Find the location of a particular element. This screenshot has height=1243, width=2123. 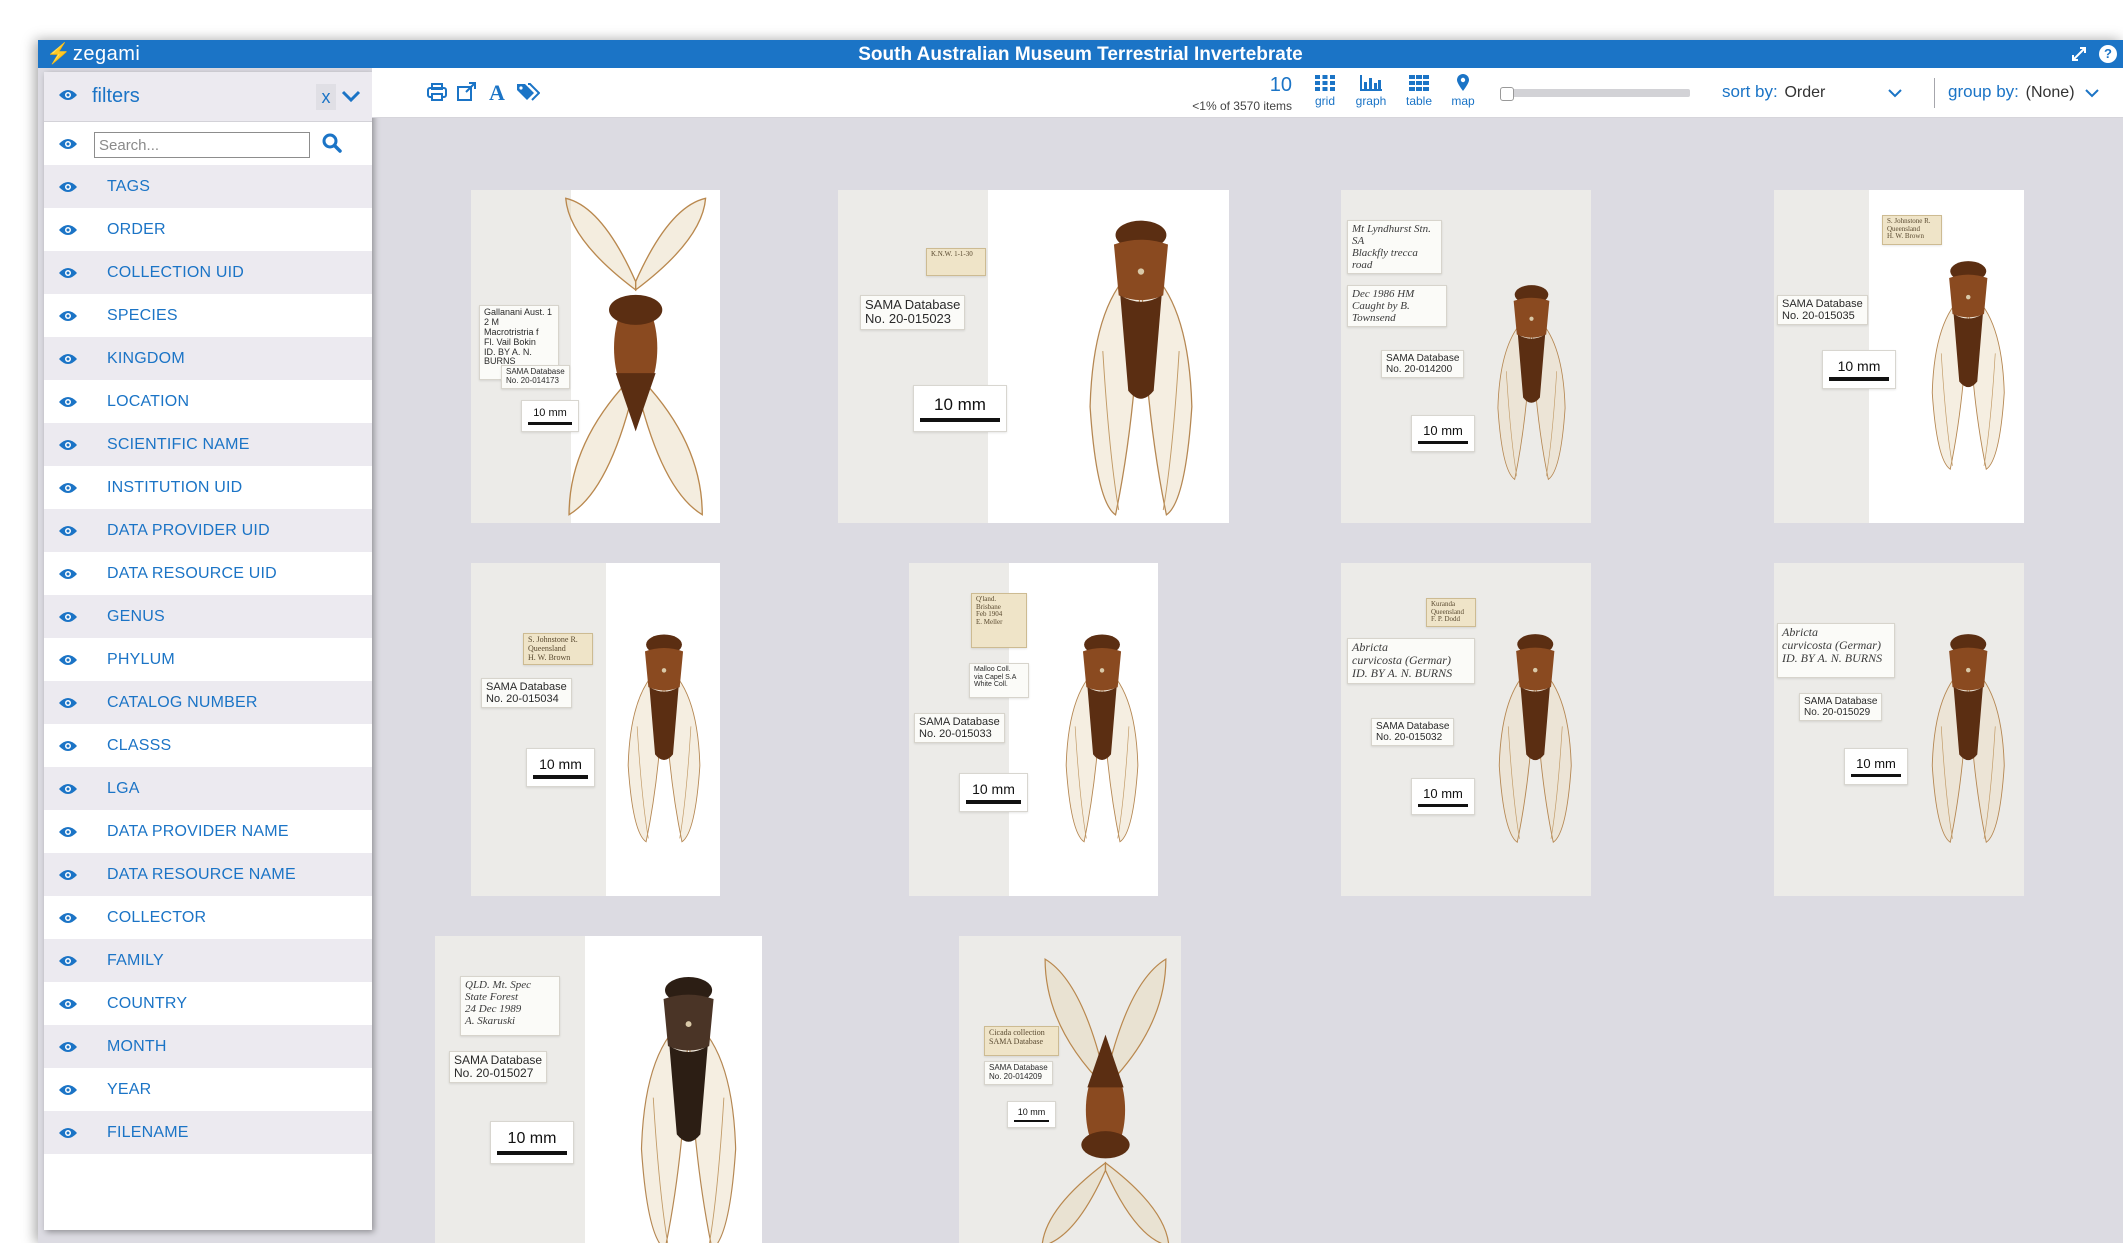

database-label: SAMA Database No. 20-015032 is located at coordinates (1413, 732).